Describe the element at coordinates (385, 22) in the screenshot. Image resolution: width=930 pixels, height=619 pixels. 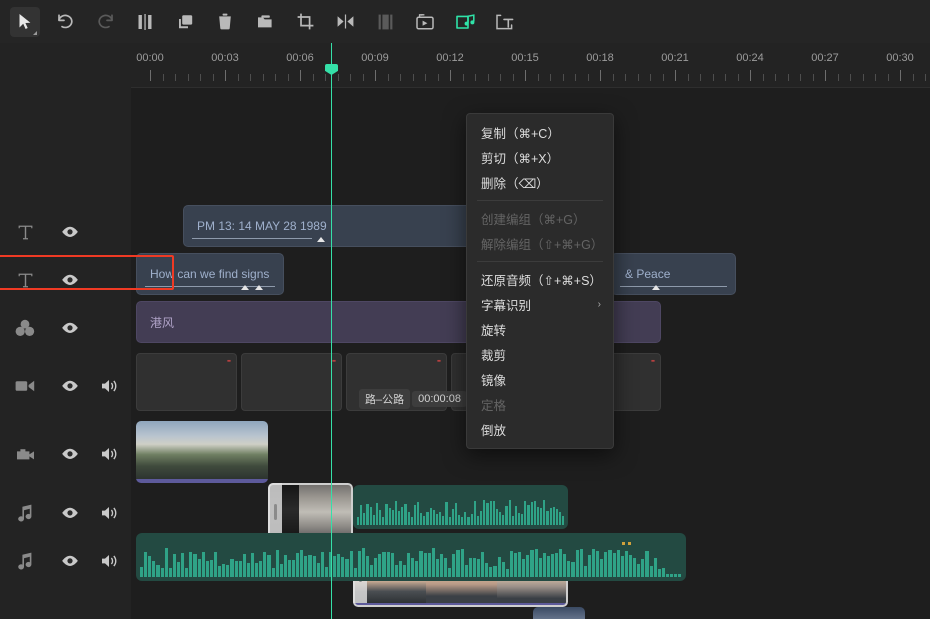
I see `freeze-frame-button` at that location.